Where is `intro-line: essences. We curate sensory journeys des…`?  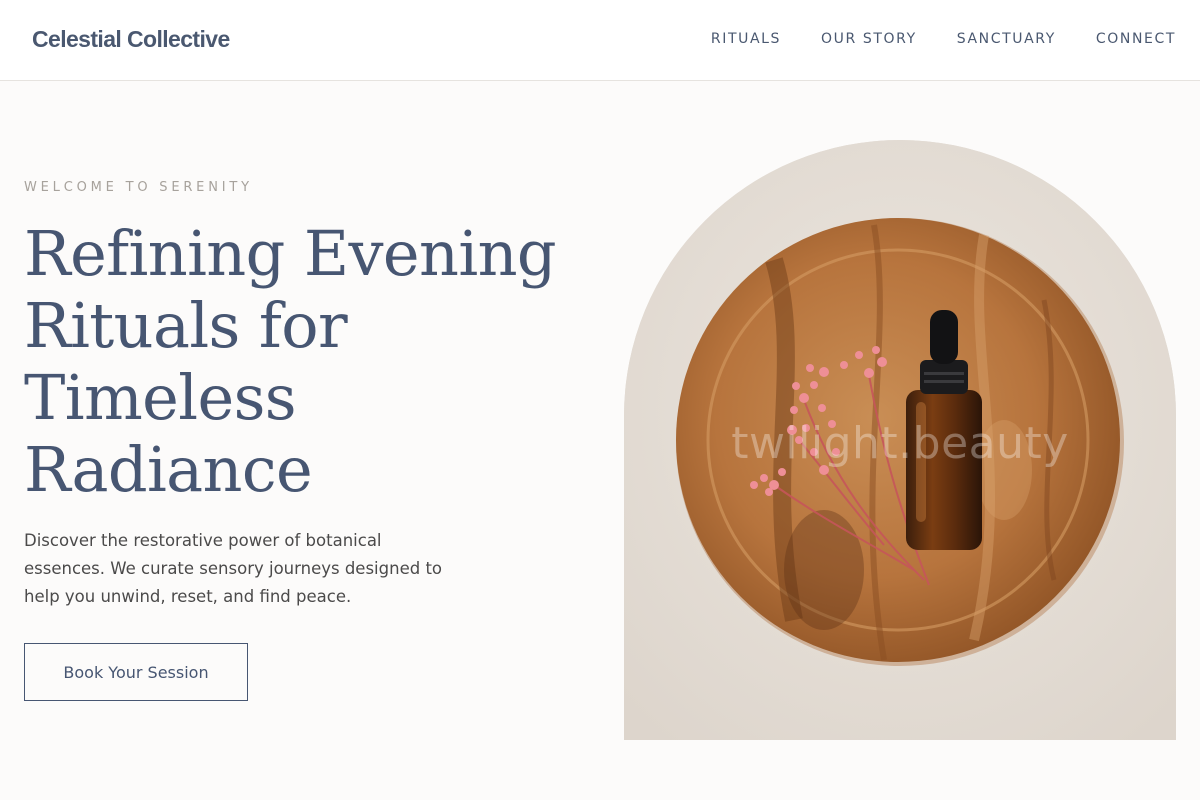 intro-line: essences. We curate sensory journeys des… is located at coordinates (233, 568).